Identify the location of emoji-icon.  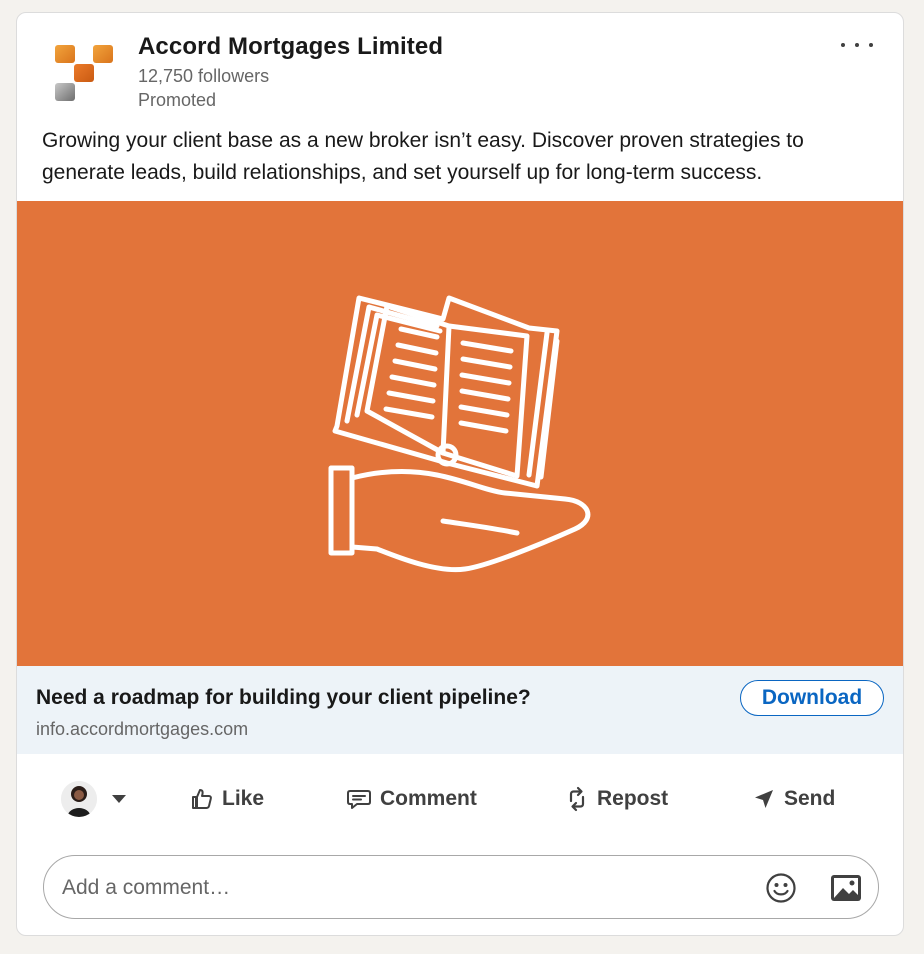
(781, 888).